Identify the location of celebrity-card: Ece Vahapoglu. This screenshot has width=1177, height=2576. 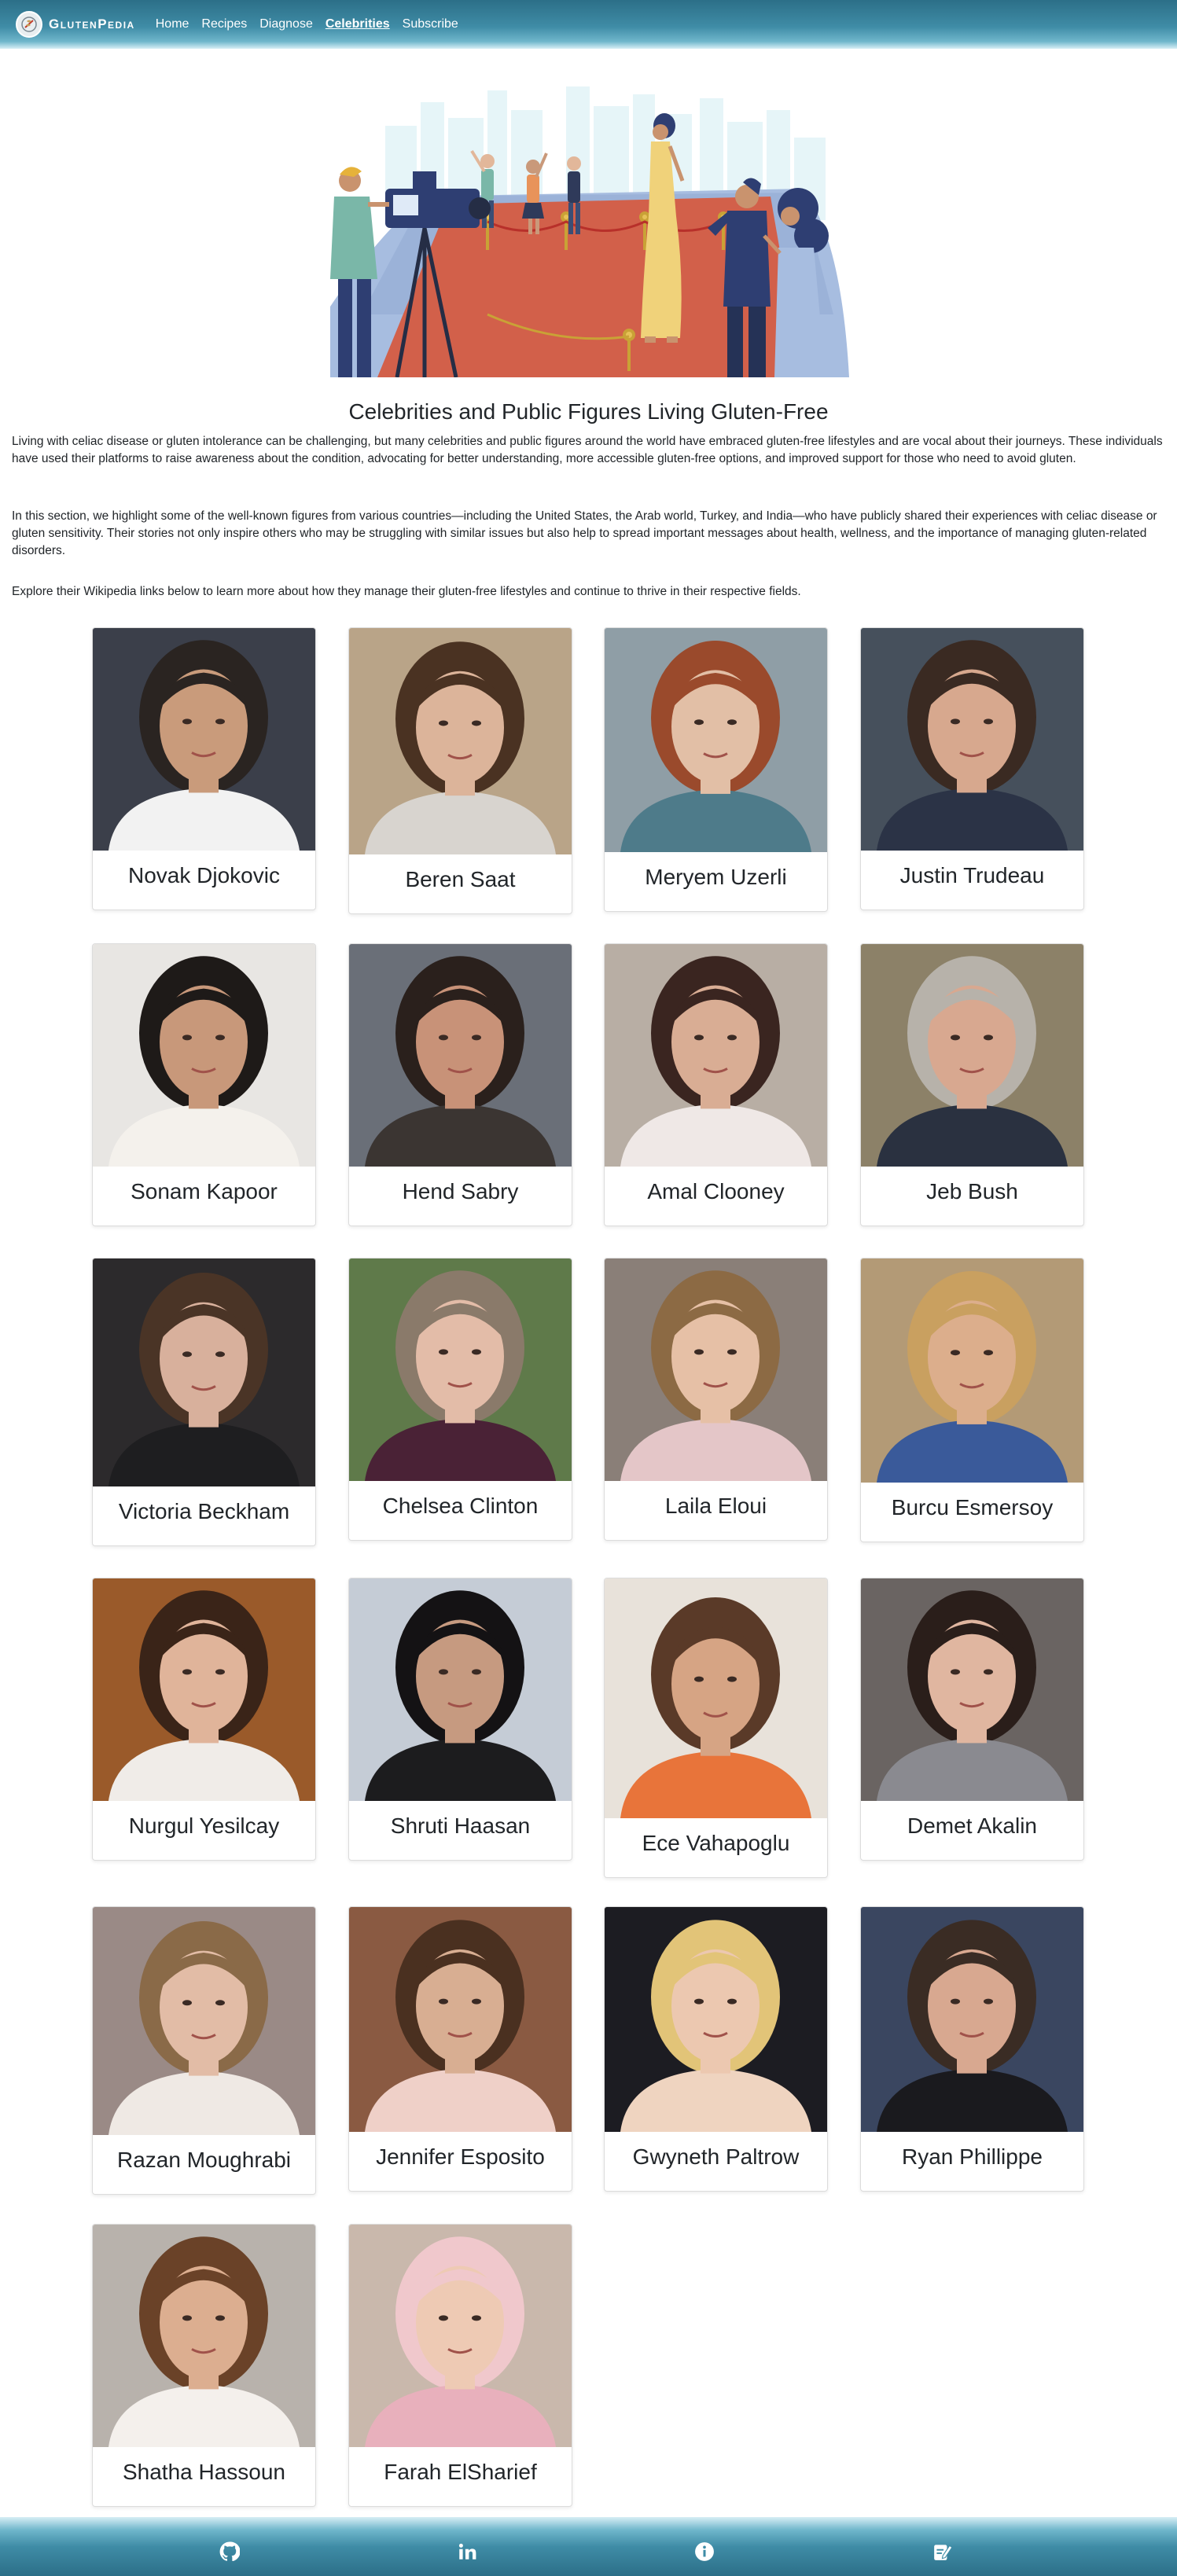
(716, 1728).